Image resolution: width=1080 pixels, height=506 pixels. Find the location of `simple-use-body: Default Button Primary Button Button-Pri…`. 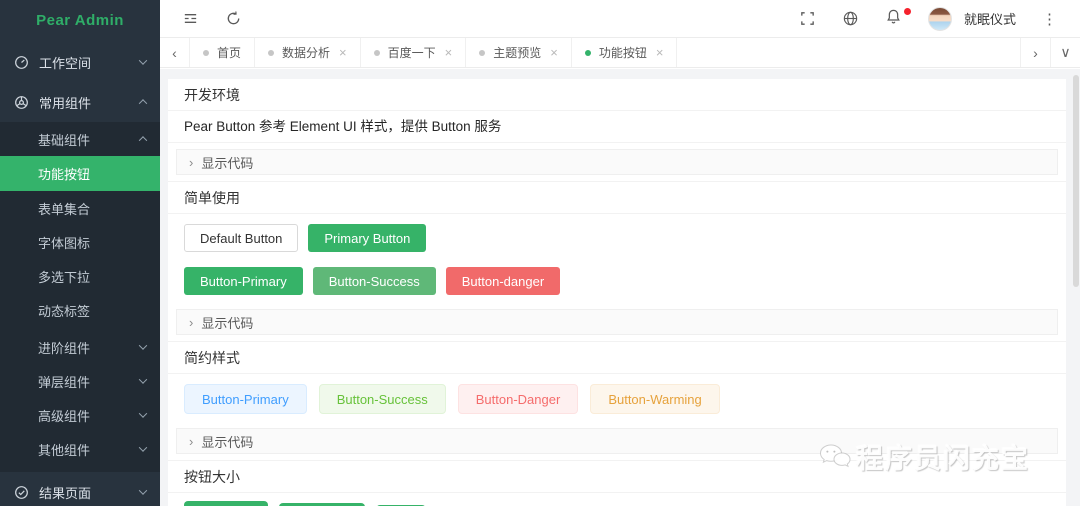

simple-use-body: Default Button Primary Button Button-Pri… is located at coordinates (617, 258).